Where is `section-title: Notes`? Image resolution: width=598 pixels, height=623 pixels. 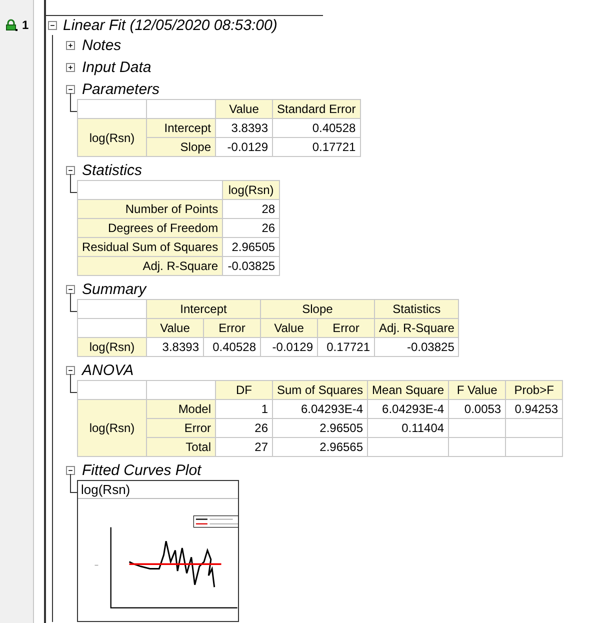
section-title: Notes is located at coordinates (102, 45).